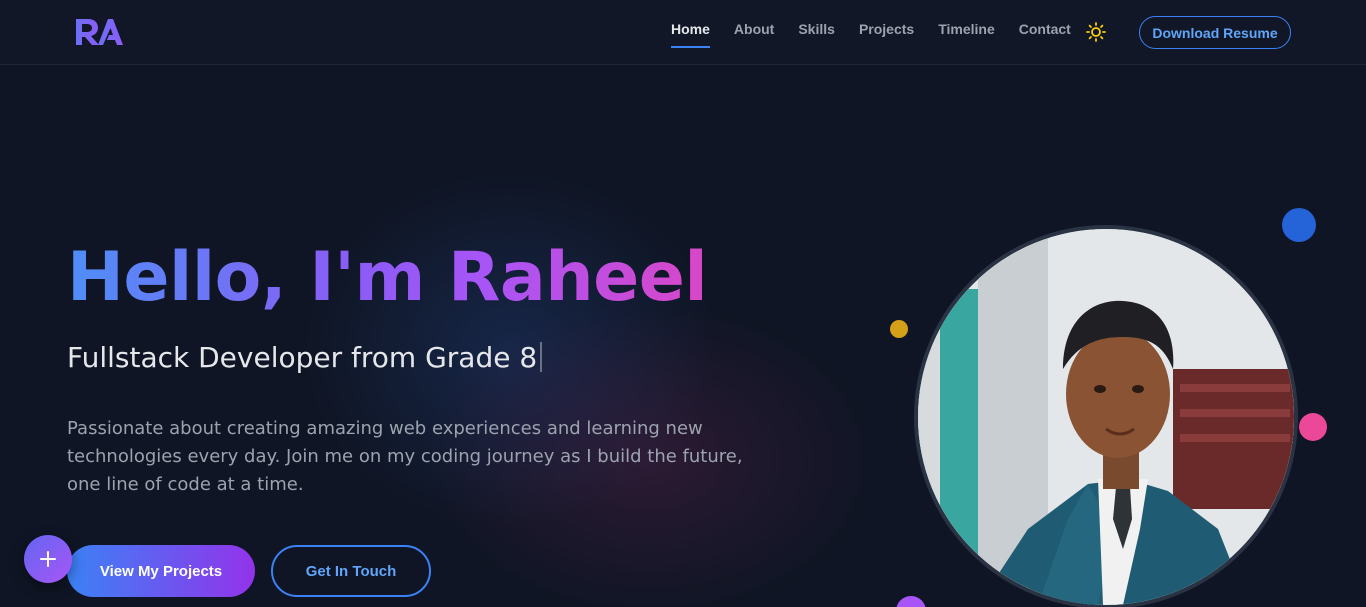 The height and width of the screenshot is (607, 1366). What do you see at coordinates (1299, 225) in the screenshot?
I see `decor-dot-blue` at bounding box center [1299, 225].